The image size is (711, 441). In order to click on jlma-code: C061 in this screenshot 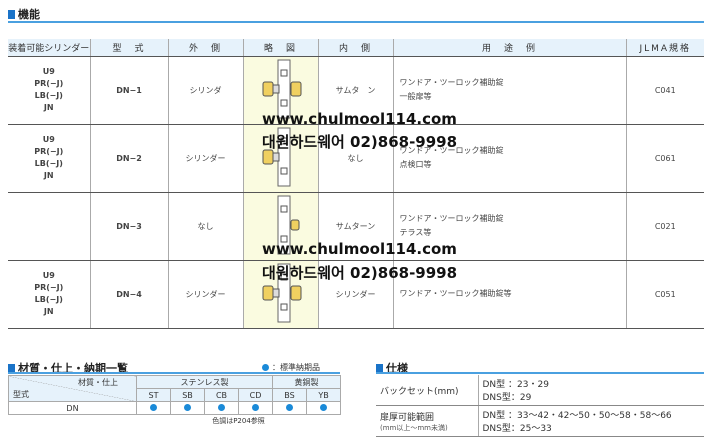, I will do `click(664, 158)`.